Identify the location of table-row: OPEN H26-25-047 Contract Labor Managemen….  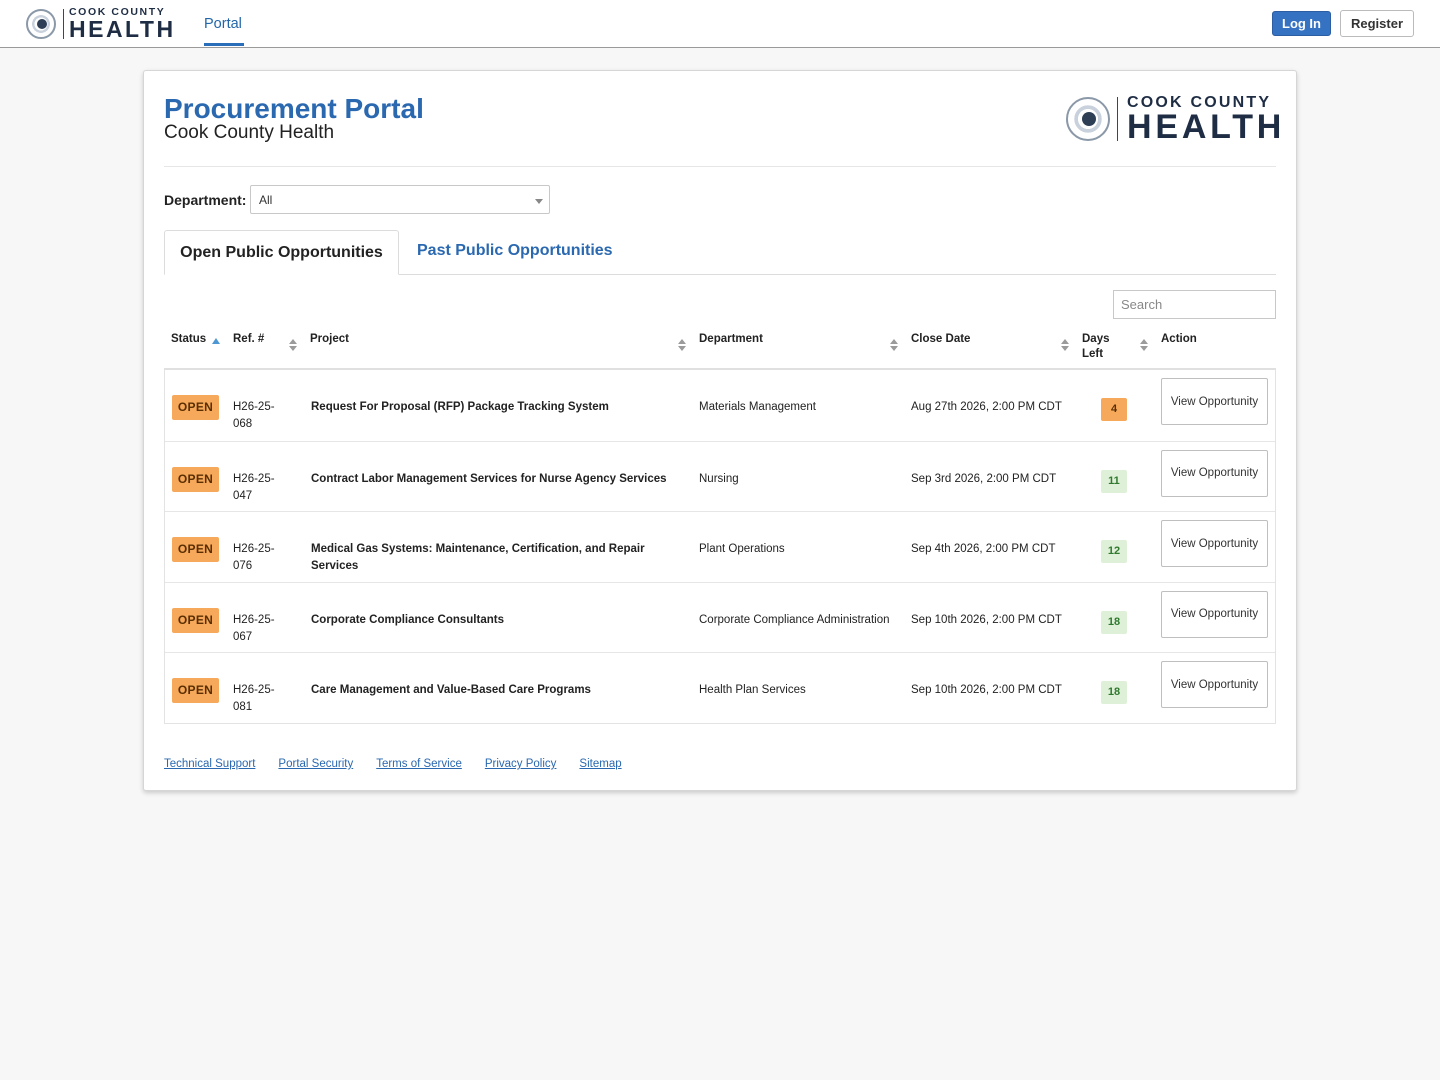
(720, 476).